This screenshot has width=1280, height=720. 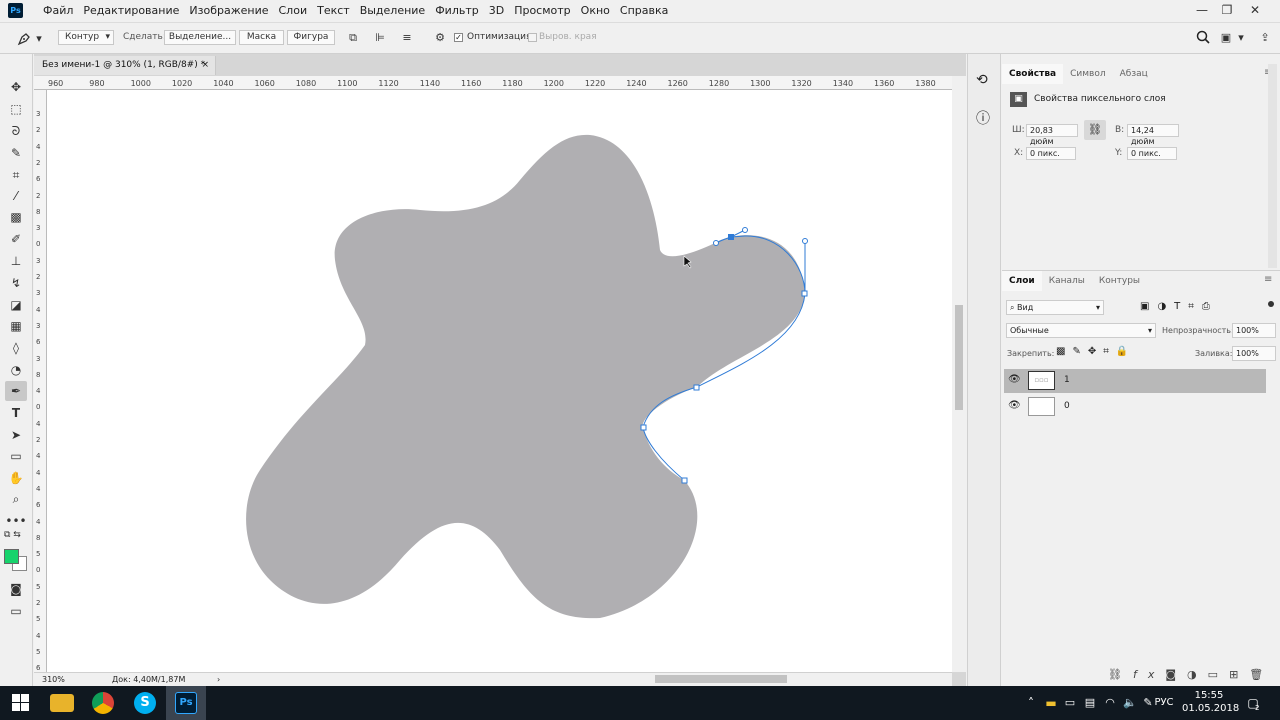 What do you see at coordinates (1095, 351) in the screenshot?
I see `lock-icons: ▩✎✥⌗🔒` at bounding box center [1095, 351].